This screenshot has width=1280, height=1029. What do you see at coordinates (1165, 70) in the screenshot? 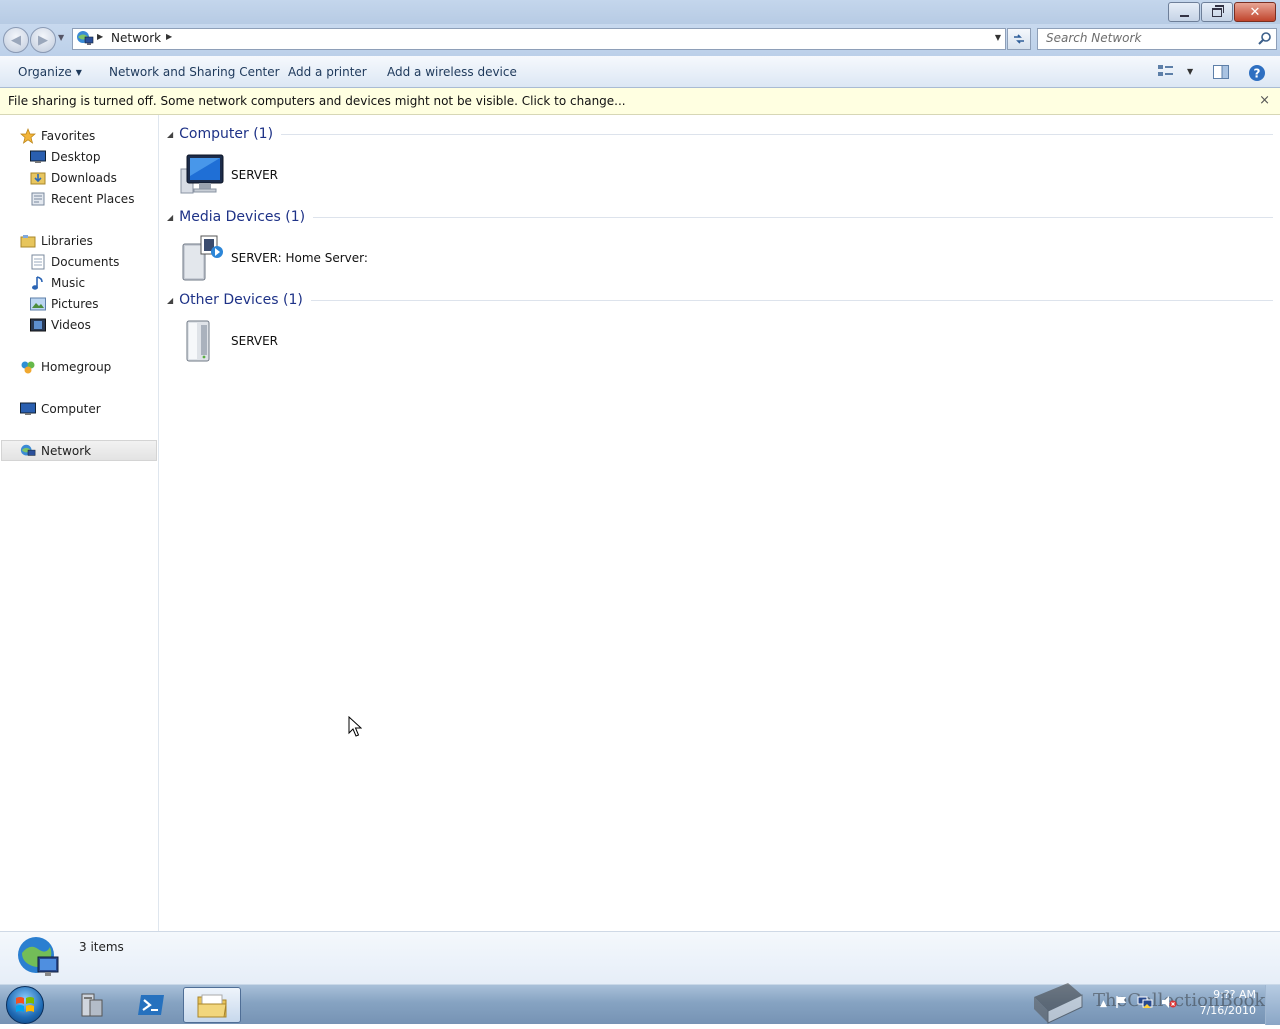
I see `view-options-icon` at bounding box center [1165, 70].